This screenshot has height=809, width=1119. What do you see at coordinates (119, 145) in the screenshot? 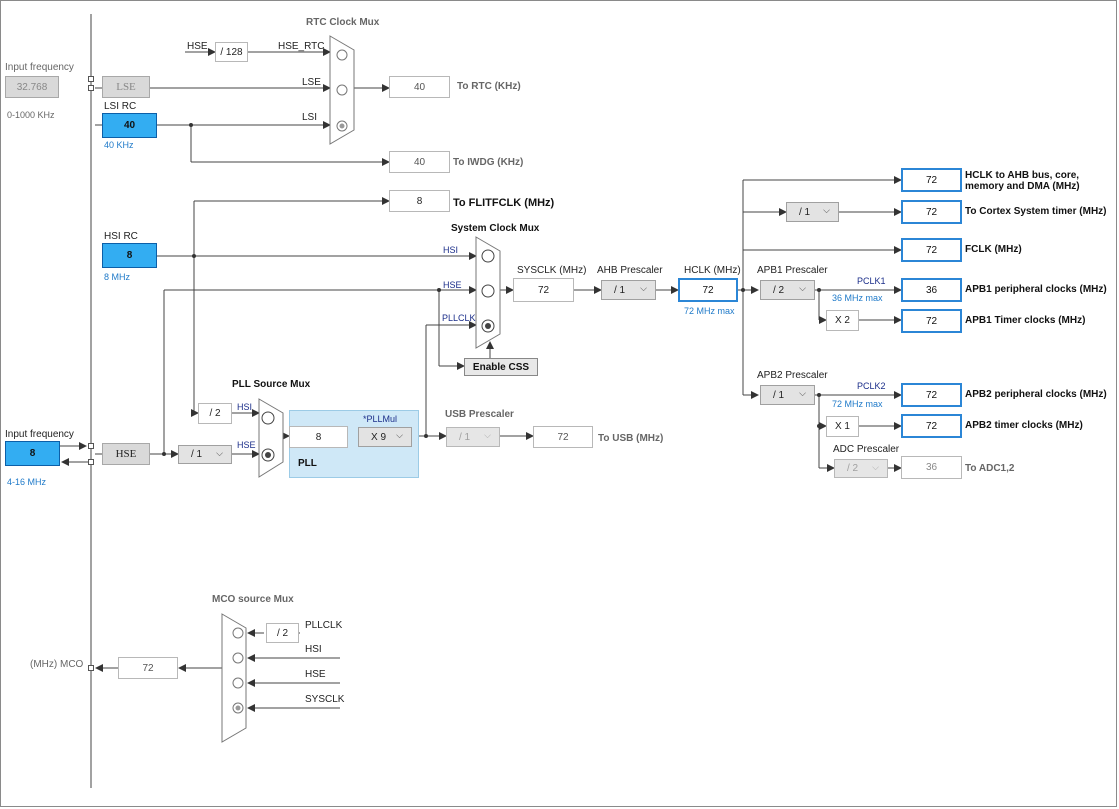
I see `lsi-rc-freq: 40 KHz` at bounding box center [119, 145].